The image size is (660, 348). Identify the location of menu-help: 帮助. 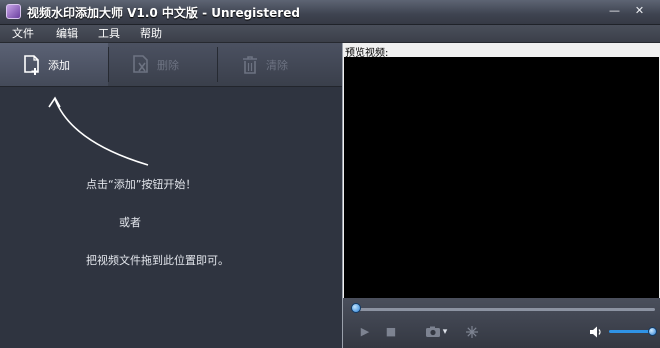
(151, 33).